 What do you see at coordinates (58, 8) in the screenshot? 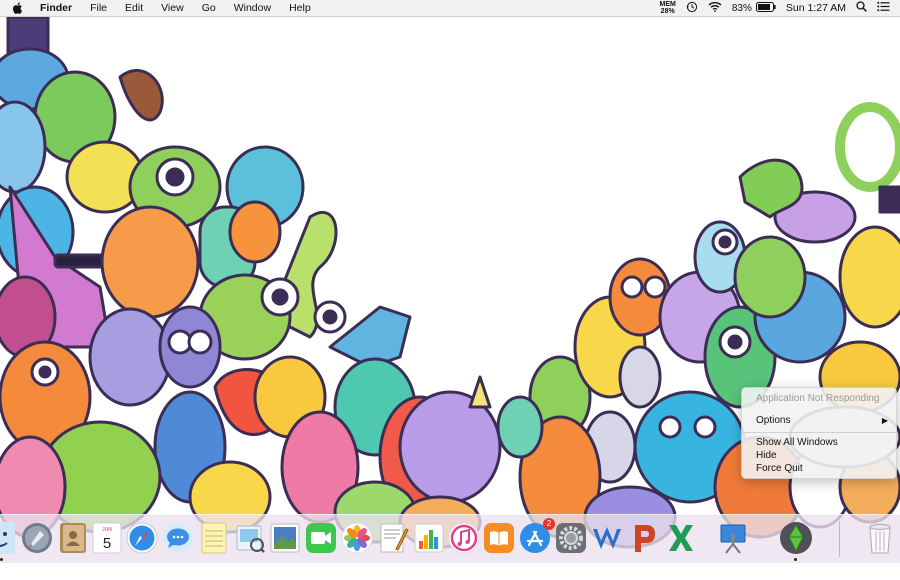
I see `menu-app-finder: Finder` at bounding box center [58, 8].